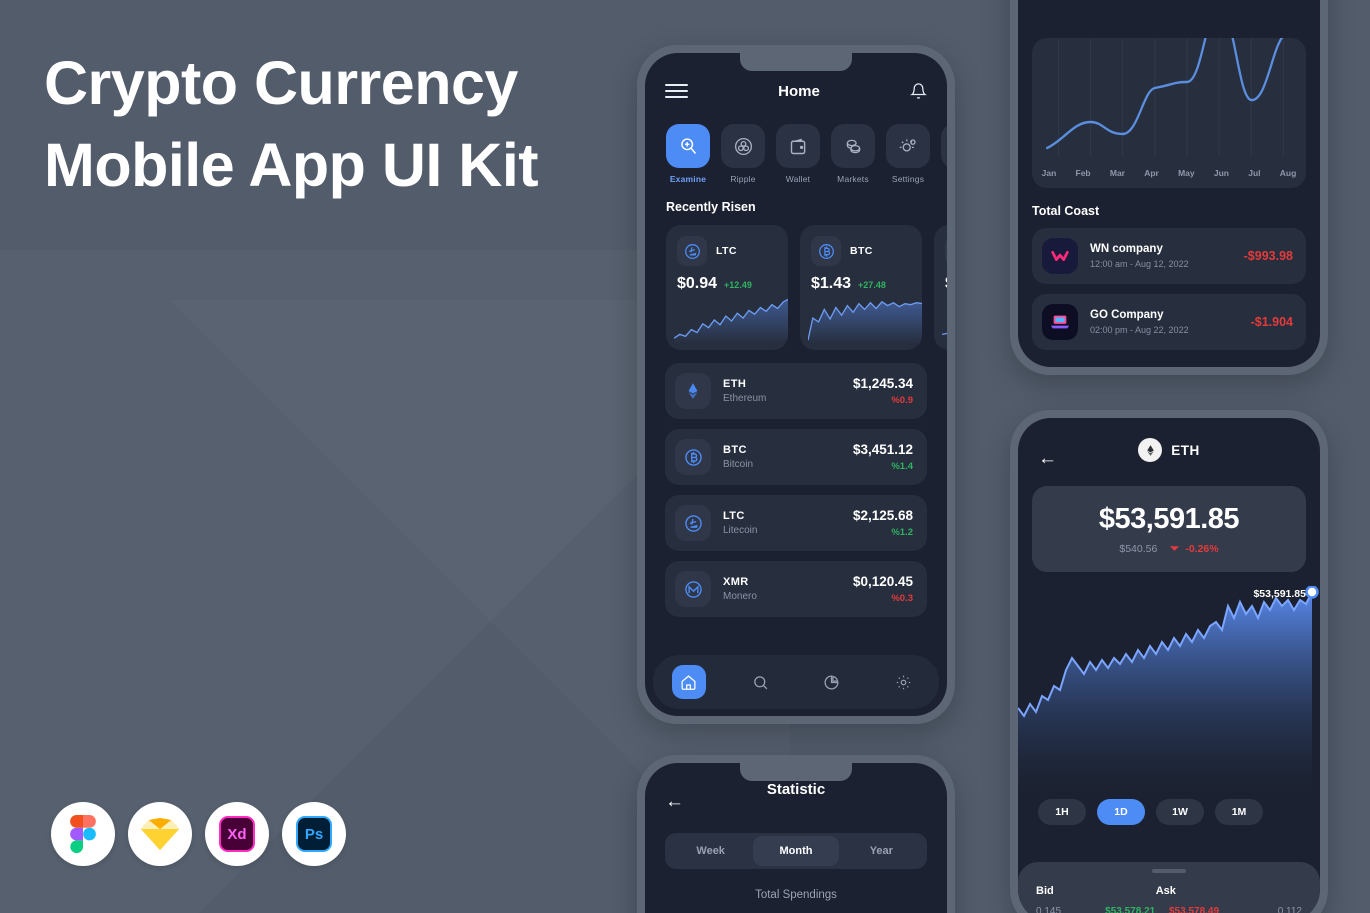 The height and width of the screenshot is (913, 1370). I want to click on tab-label: Examine, so click(688, 179).